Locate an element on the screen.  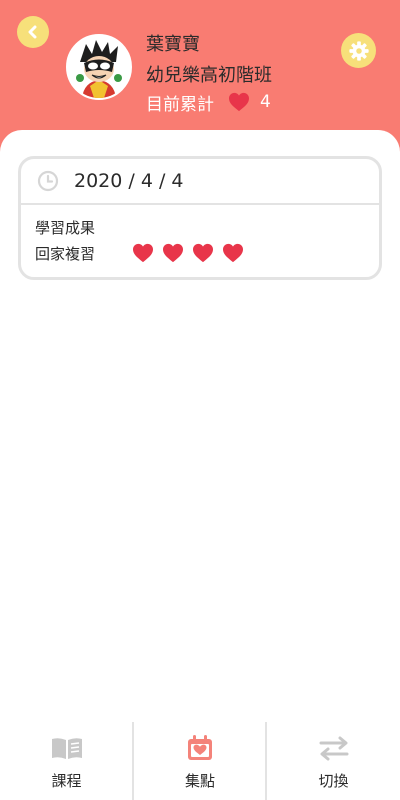
nav-item-switch: 切換 is located at coordinates (333, 760).